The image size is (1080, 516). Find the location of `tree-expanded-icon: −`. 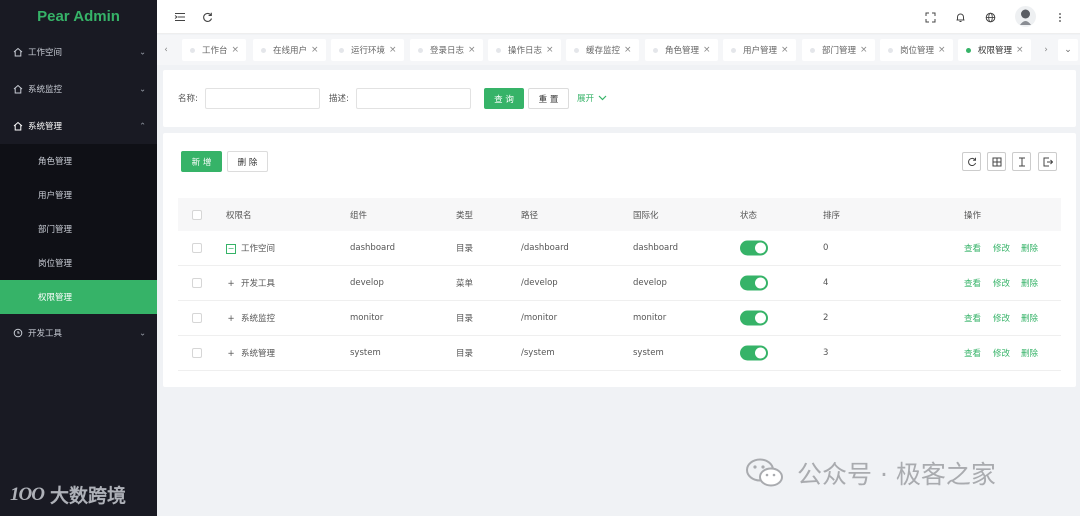

tree-expanded-icon: − is located at coordinates (231, 248).